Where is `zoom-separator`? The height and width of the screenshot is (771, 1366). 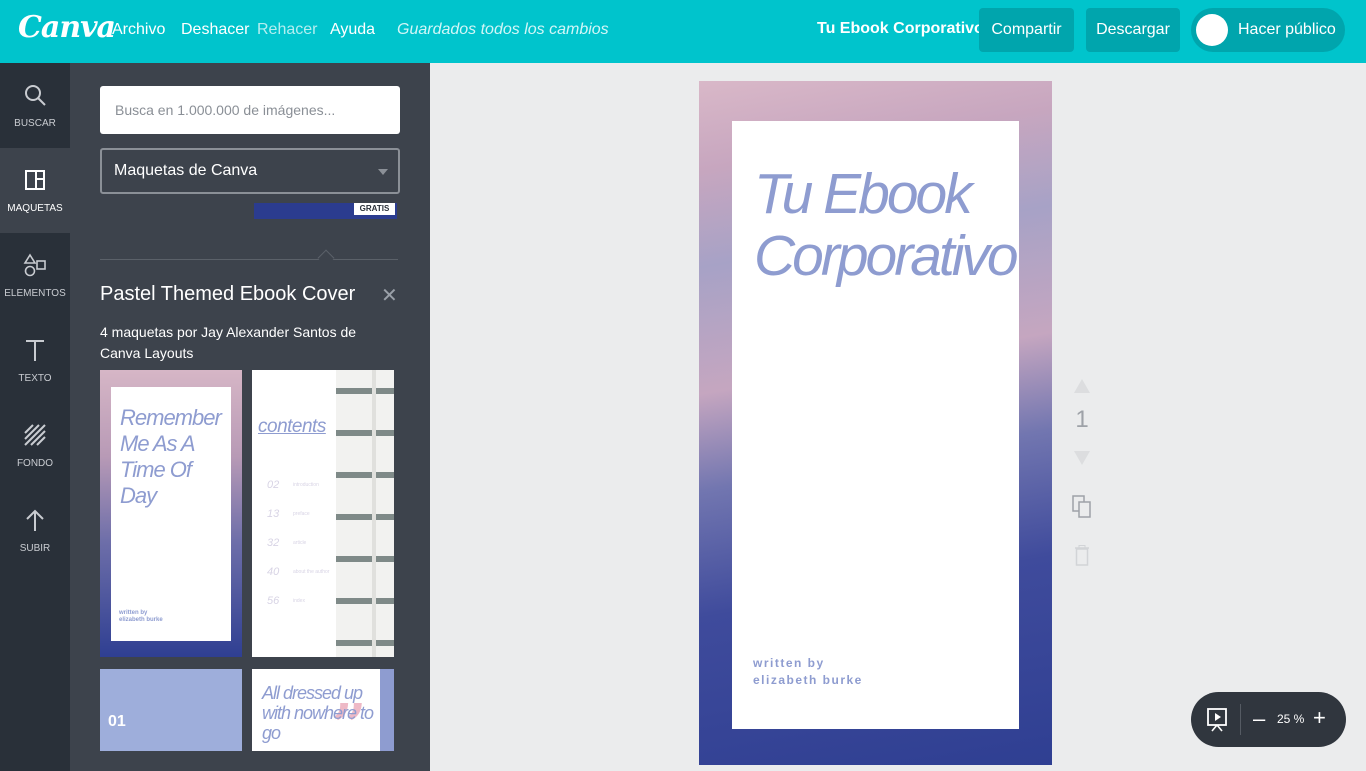
zoom-separator is located at coordinates (1240, 719).